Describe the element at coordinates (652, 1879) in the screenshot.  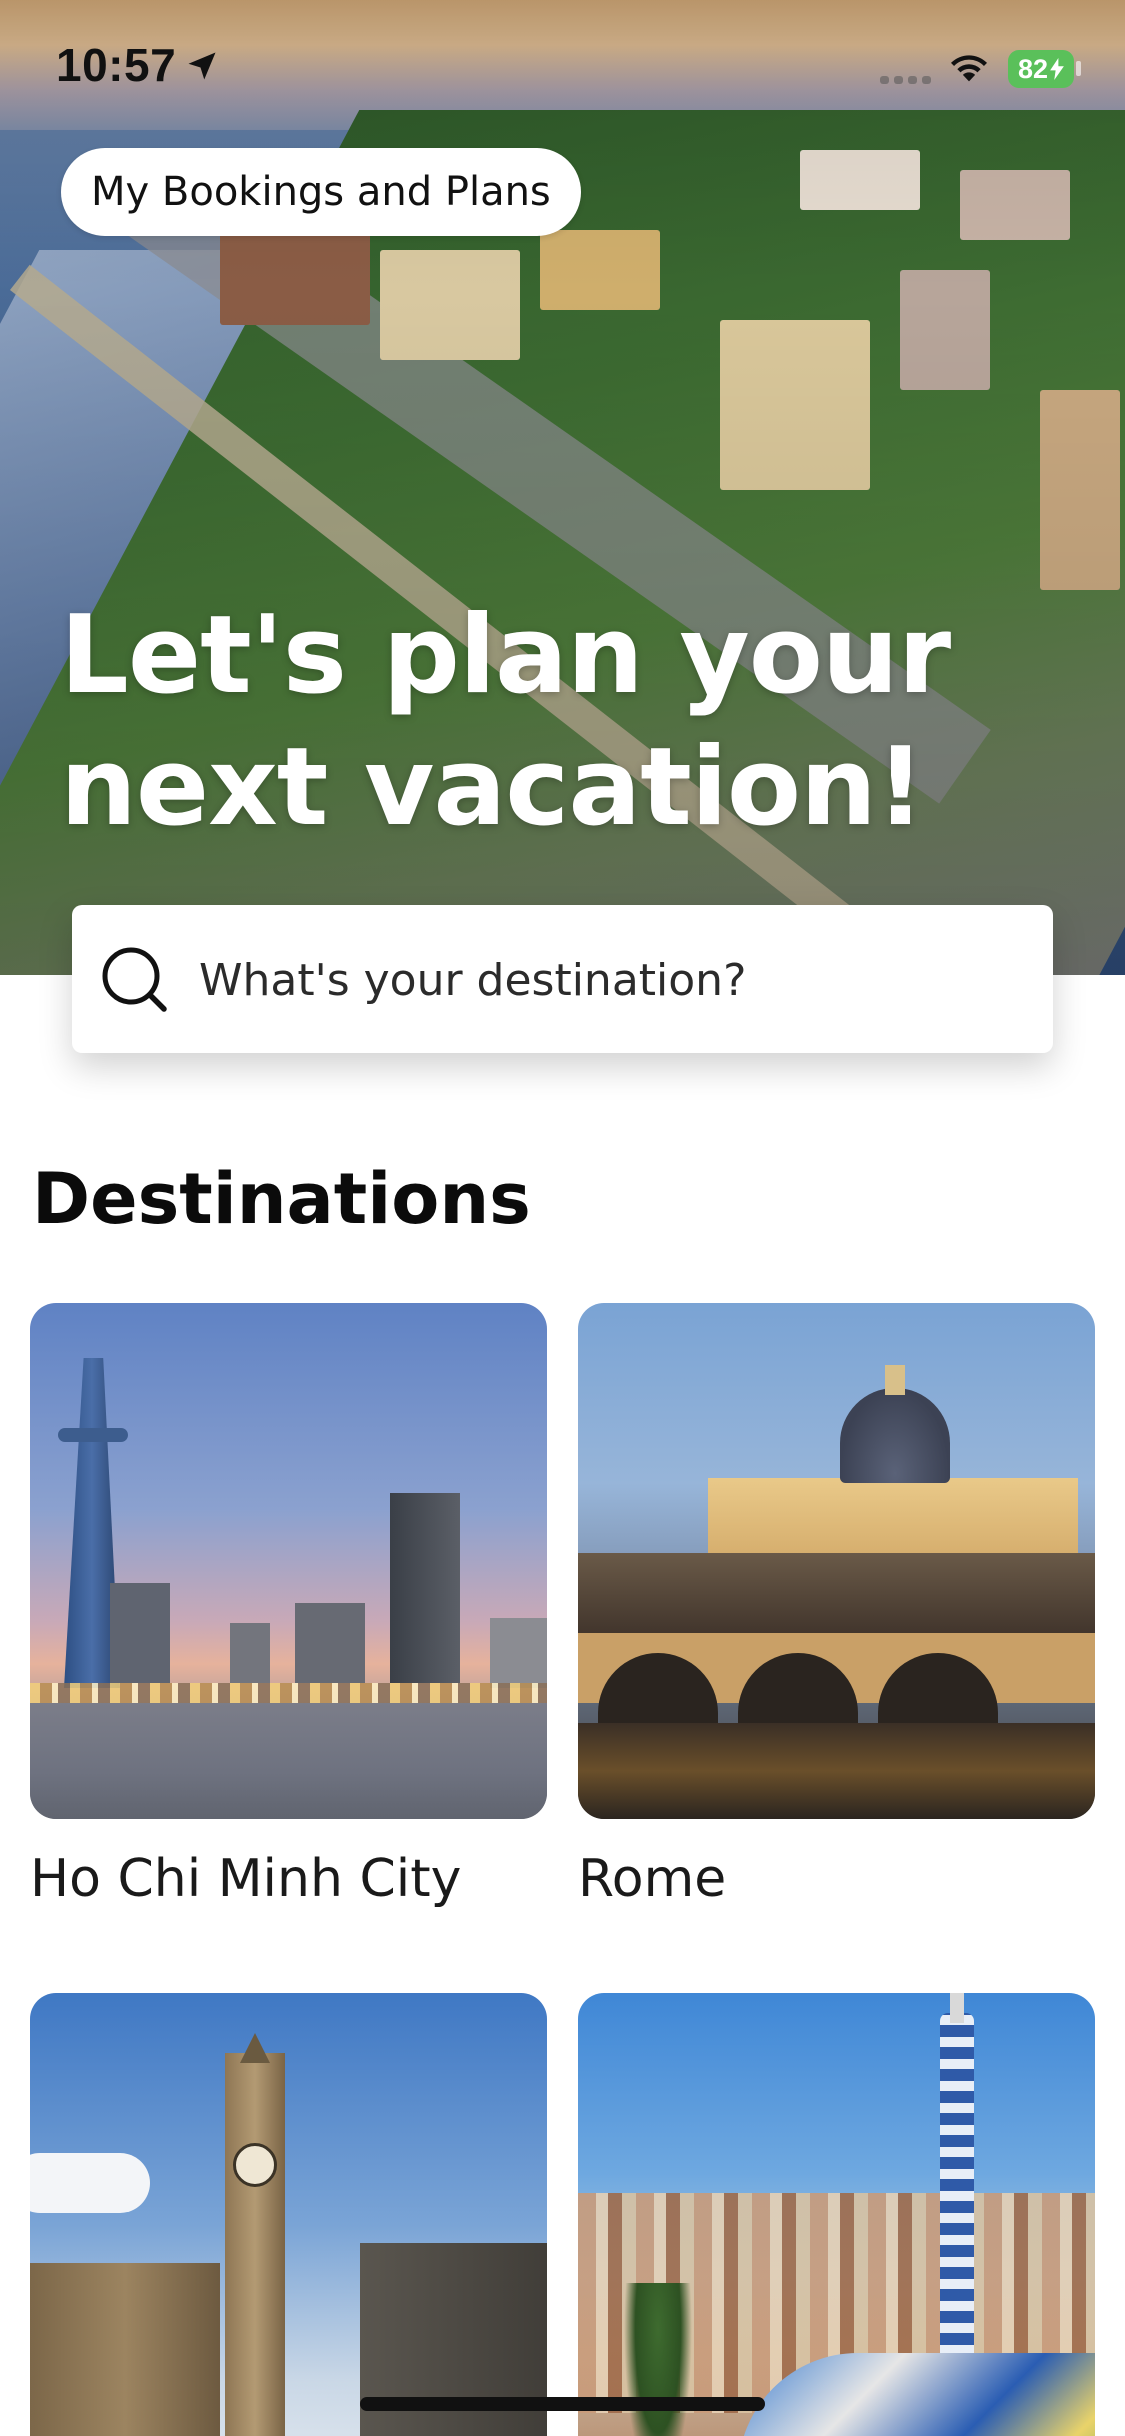
I see `destination-label: Rome` at that location.